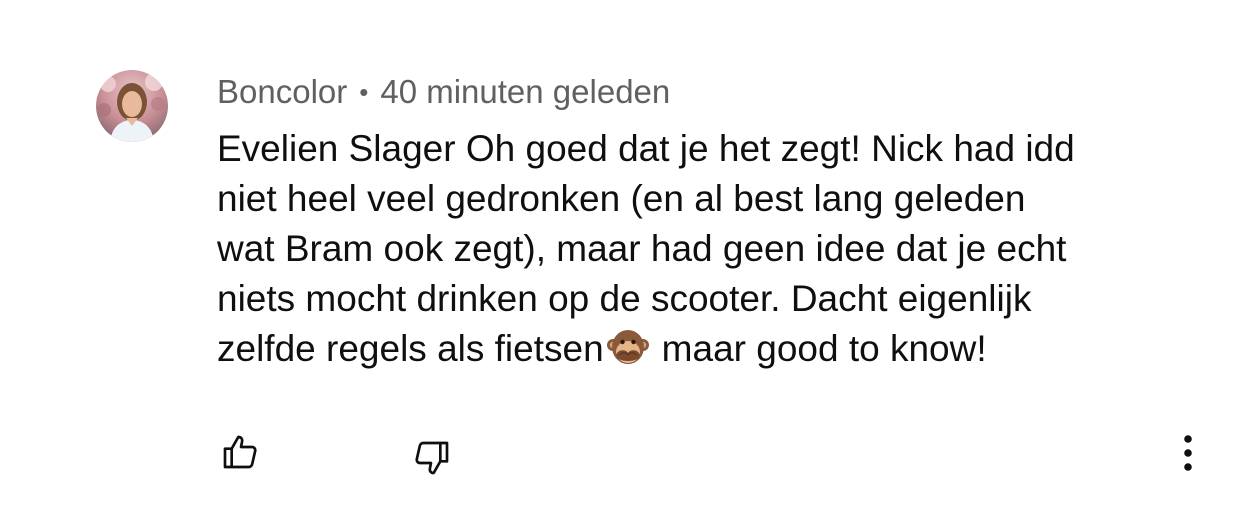 The image size is (1242, 531). I want to click on thumbs-down-icon, so click(432, 458).